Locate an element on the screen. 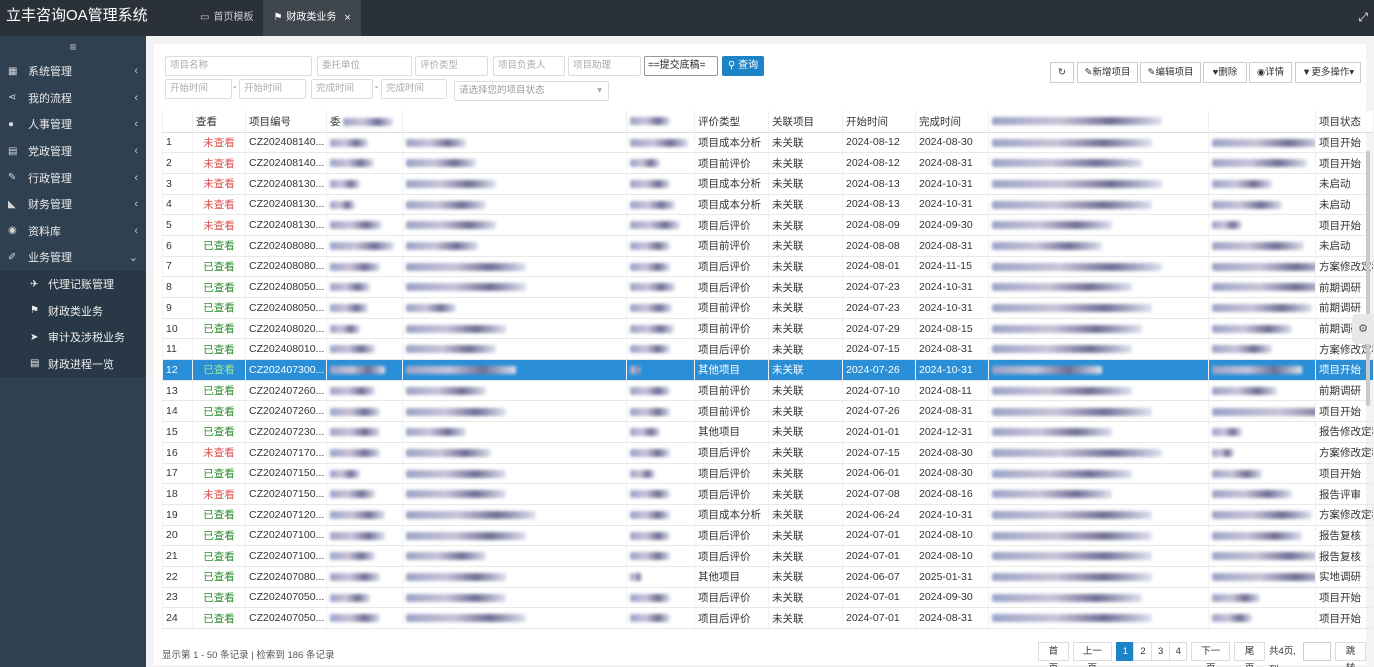 The height and width of the screenshot is (667, 1374). sidebar-item-admin: ✎ 行政管理 ‹ is located at coordinates (73, 177).